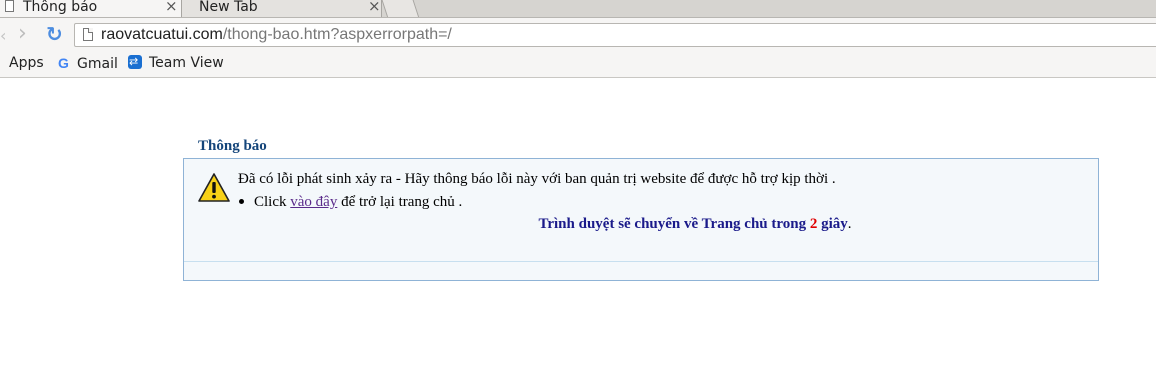 This screenshot has height=365, width=1156. I want to click on bookmark-team-view: Team View, so click(176, 62).